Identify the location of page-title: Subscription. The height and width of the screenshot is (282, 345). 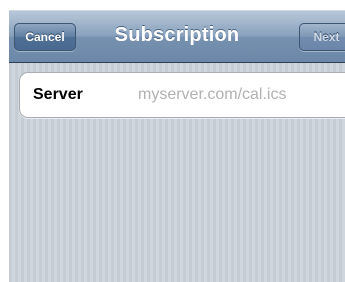
(177, 35).